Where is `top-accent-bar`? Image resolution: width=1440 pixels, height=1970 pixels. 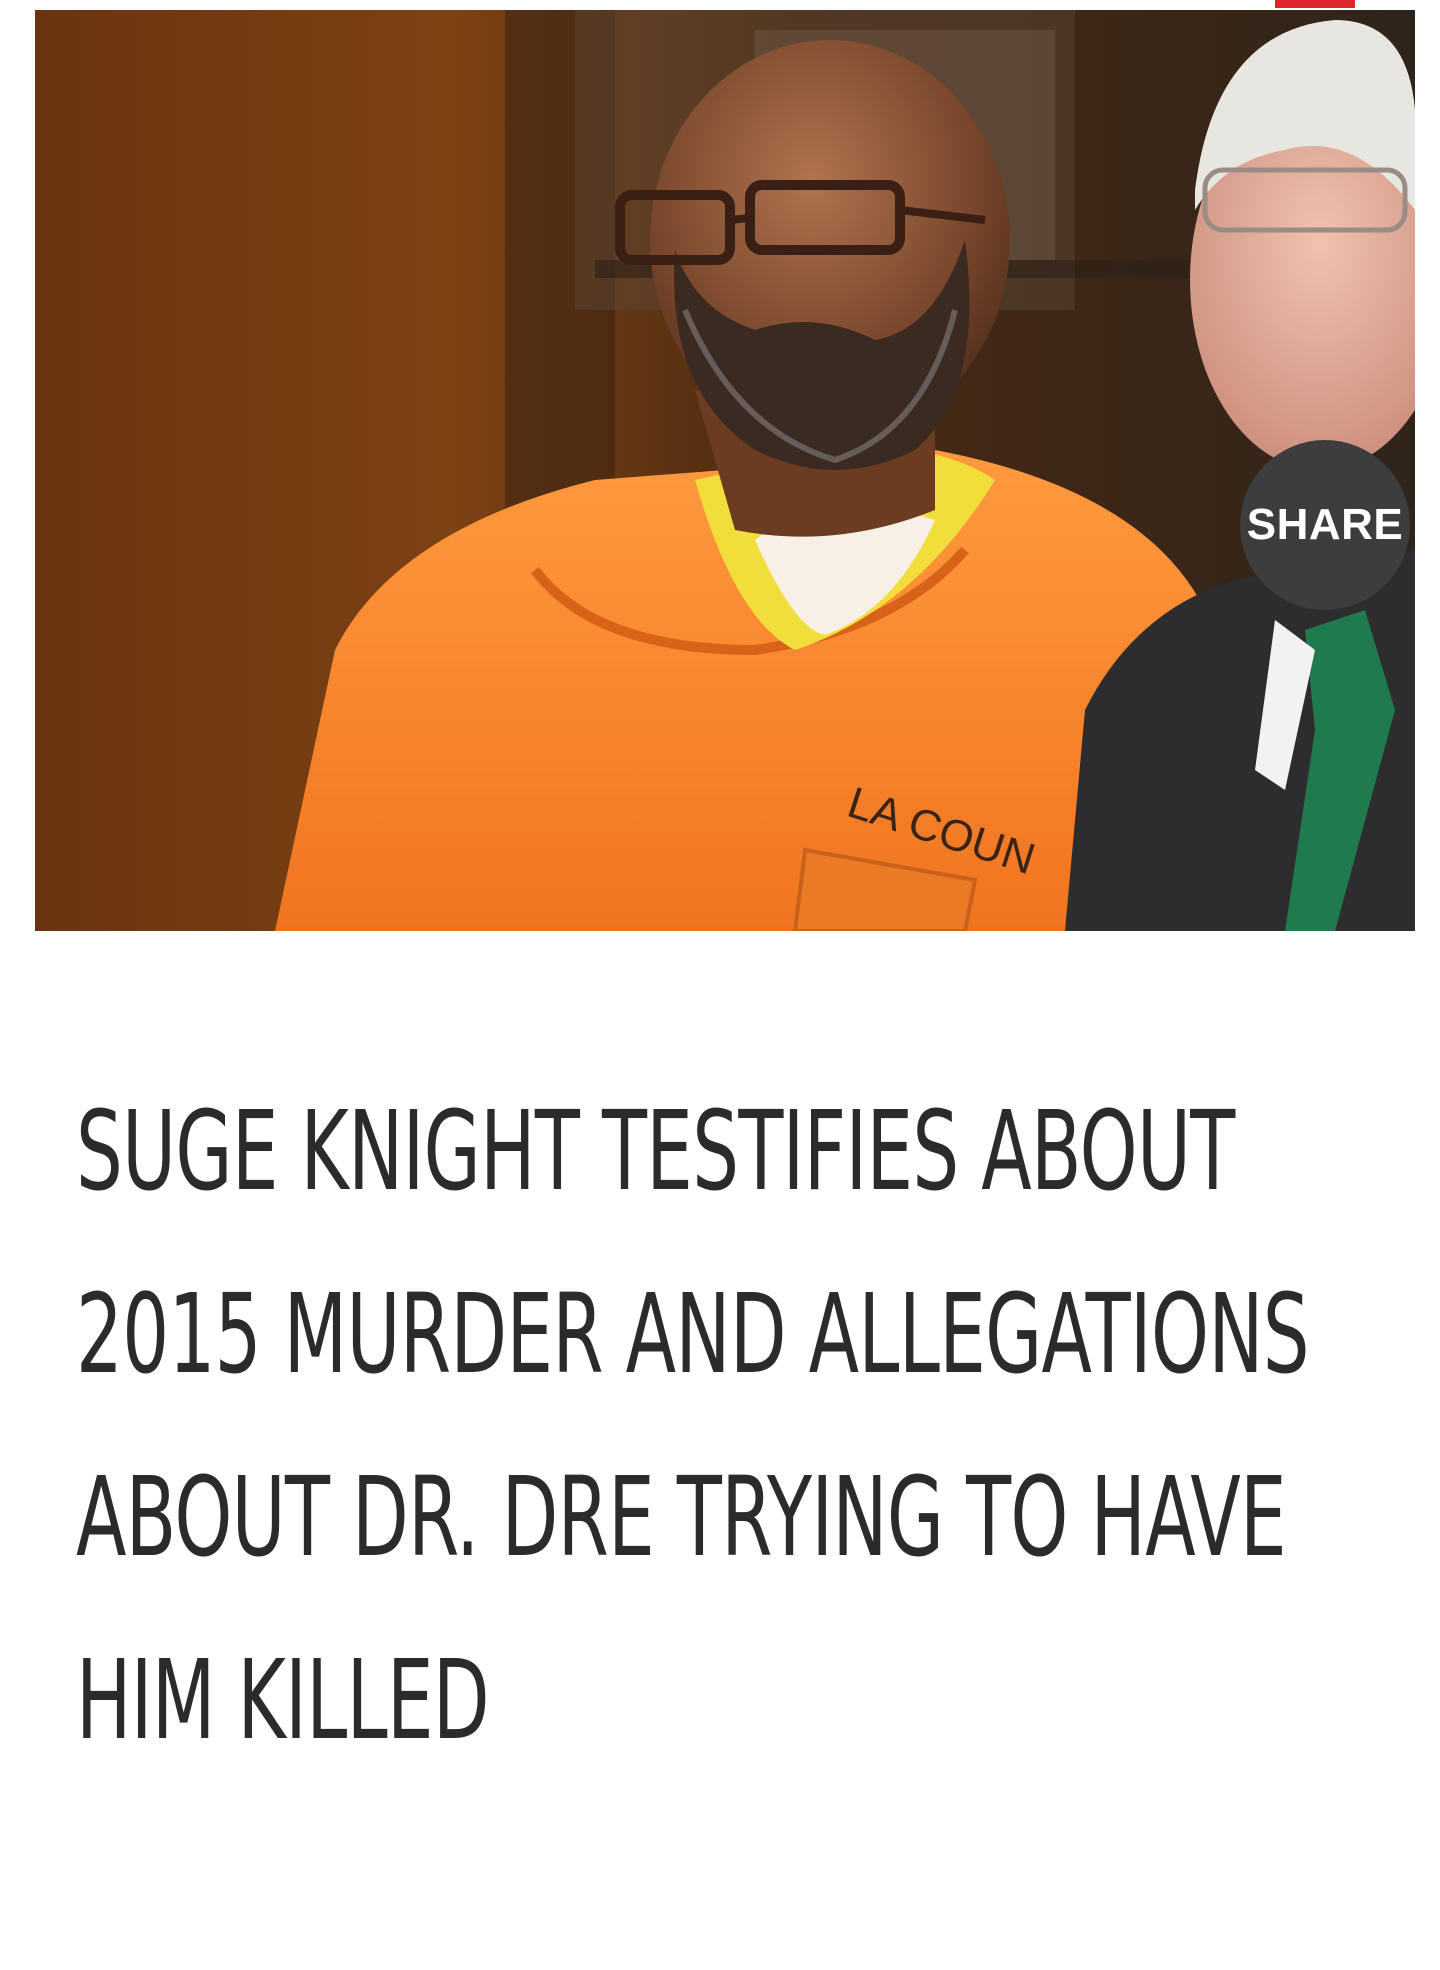
top-accent-bar is located at coordinates (1315, 4).